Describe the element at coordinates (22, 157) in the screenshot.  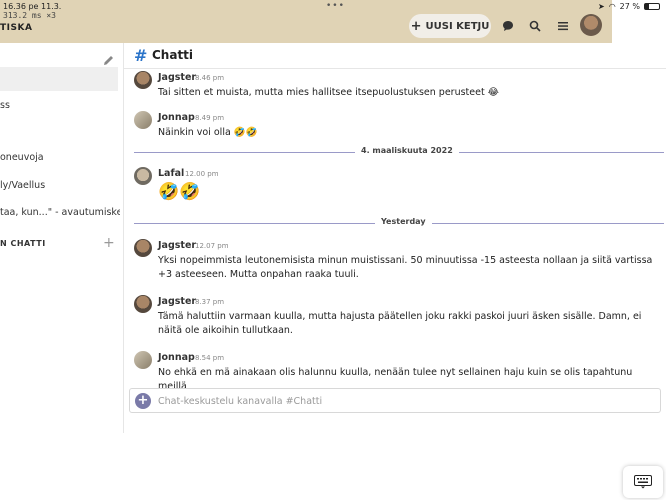
I see `sidebar-item-label: oneuvoja` at that location.